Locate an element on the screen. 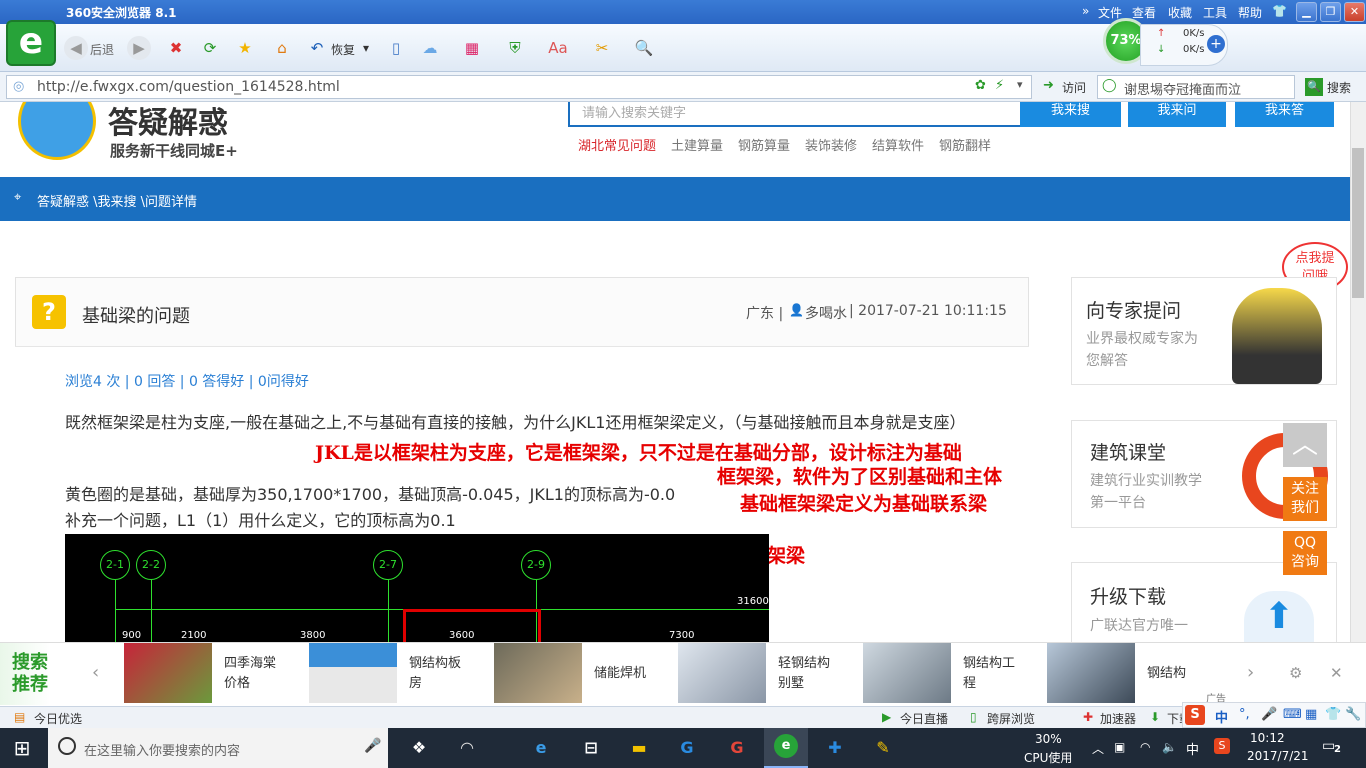 The width and height of the screenshot is (1366, 768). visit-icon: ➜ is located at coordinates (1048, 85).